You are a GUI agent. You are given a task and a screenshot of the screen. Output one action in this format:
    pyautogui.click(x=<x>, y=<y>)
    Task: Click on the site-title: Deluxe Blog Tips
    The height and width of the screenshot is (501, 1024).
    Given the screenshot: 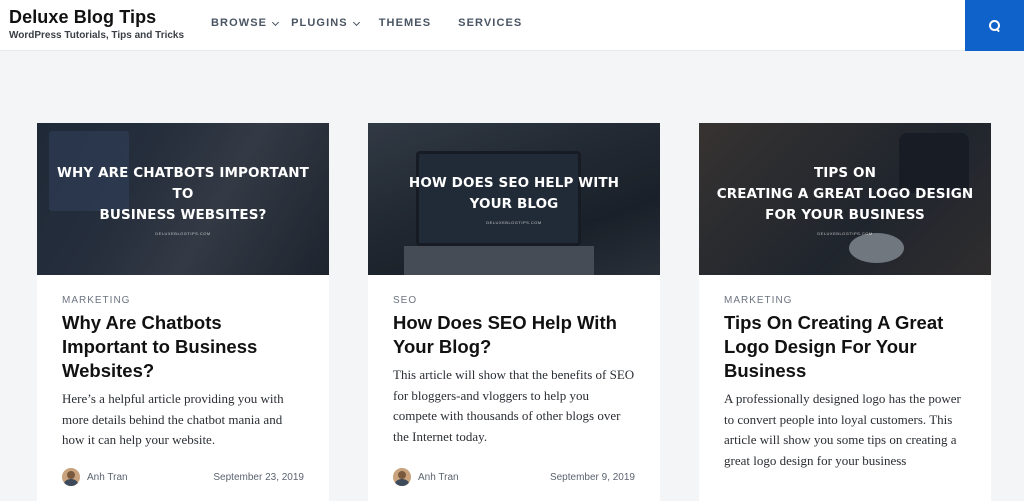 What is the action you would take?
    pyautogui.click(x=96, y=17)
    